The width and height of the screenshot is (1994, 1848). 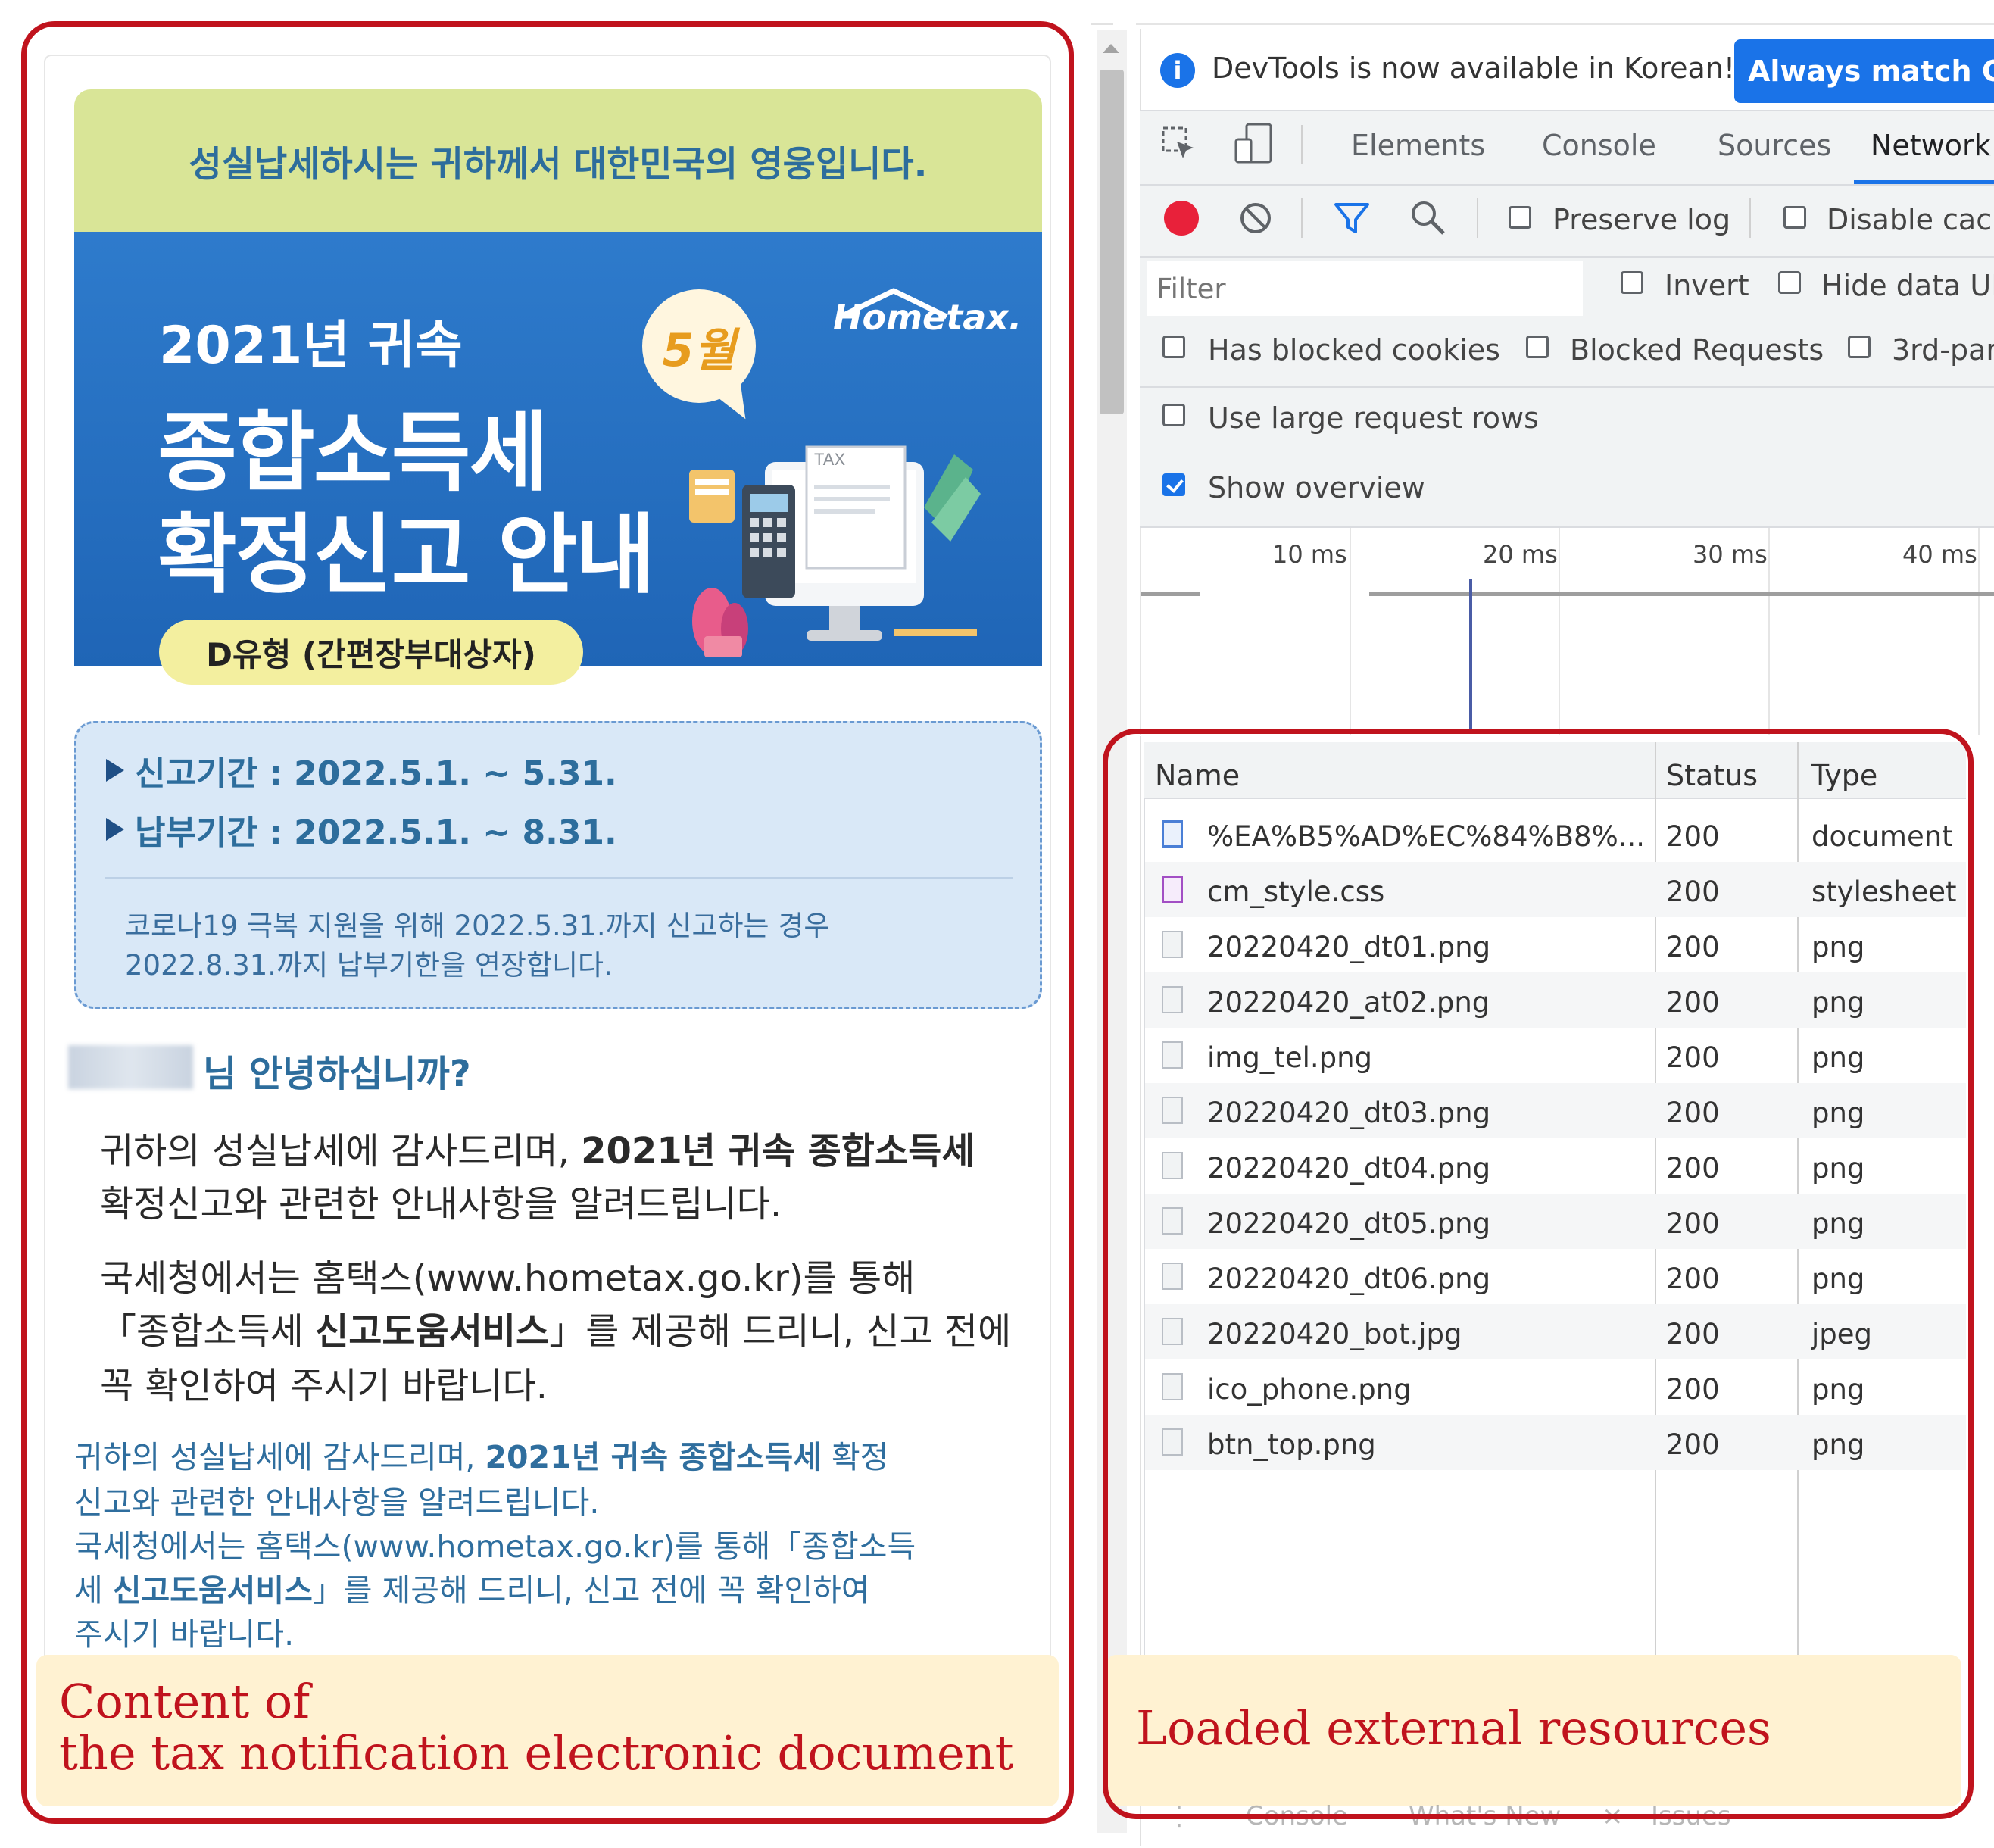 I want to click on devtools-language-notice: DevTools is now available in Korean!, so click(x=1474, y=68).